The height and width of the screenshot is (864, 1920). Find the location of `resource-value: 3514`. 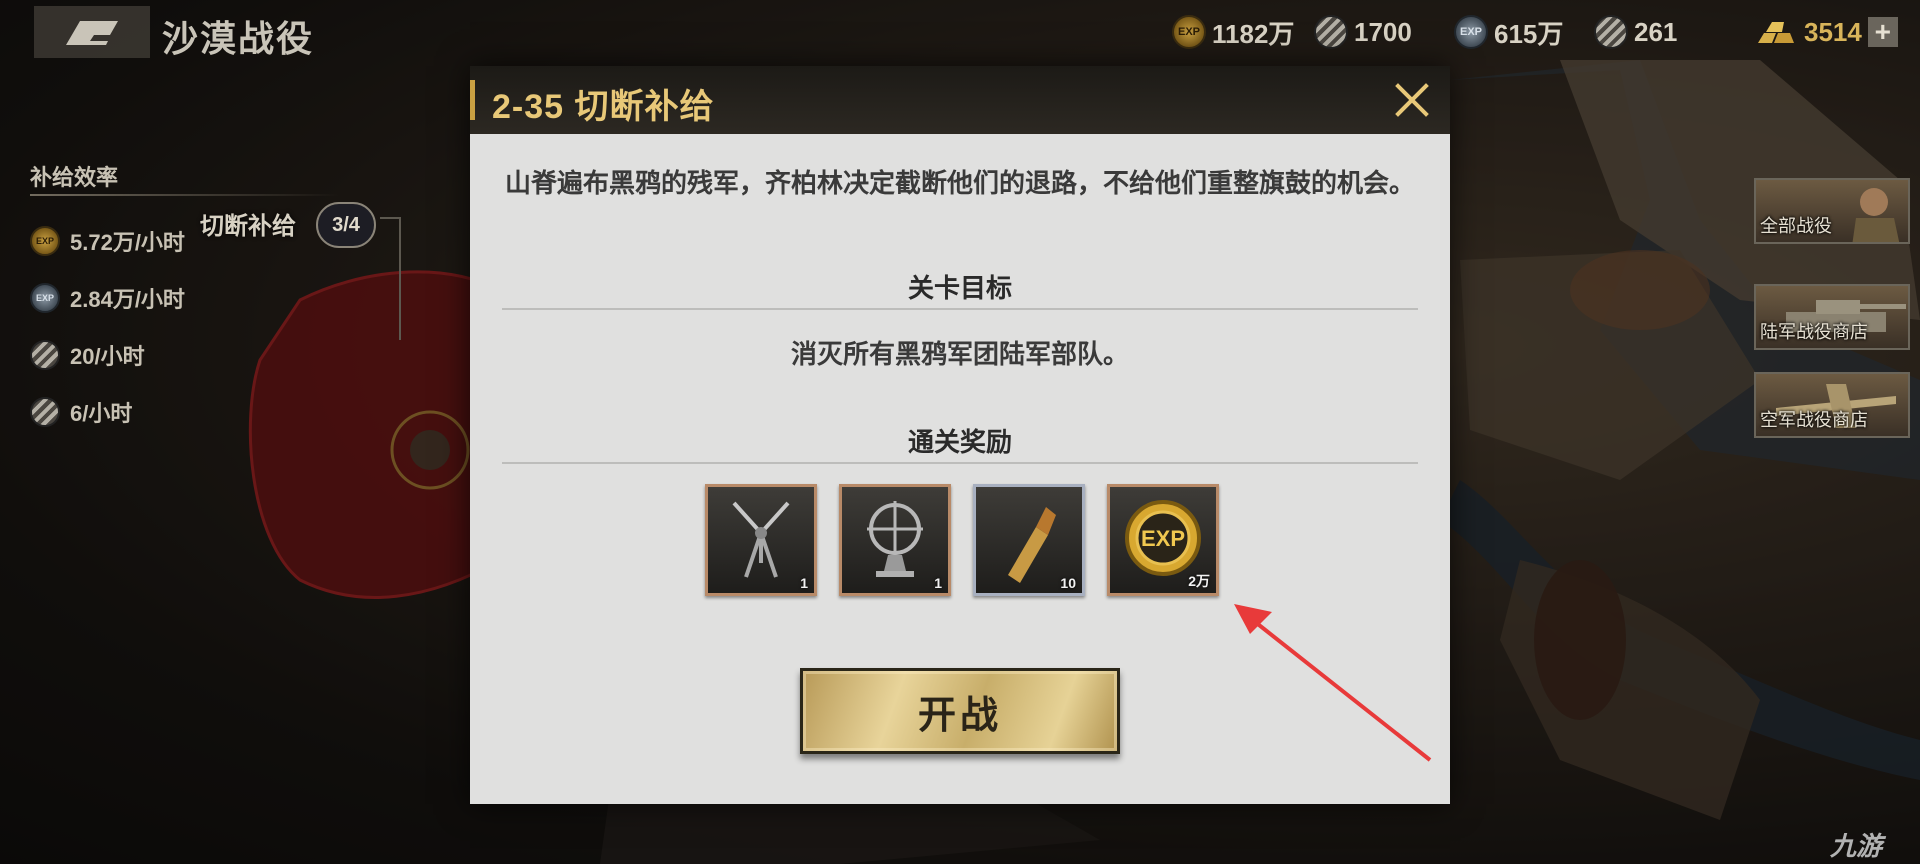

resource-value: 3514 is located at coordinates (1833, 31).